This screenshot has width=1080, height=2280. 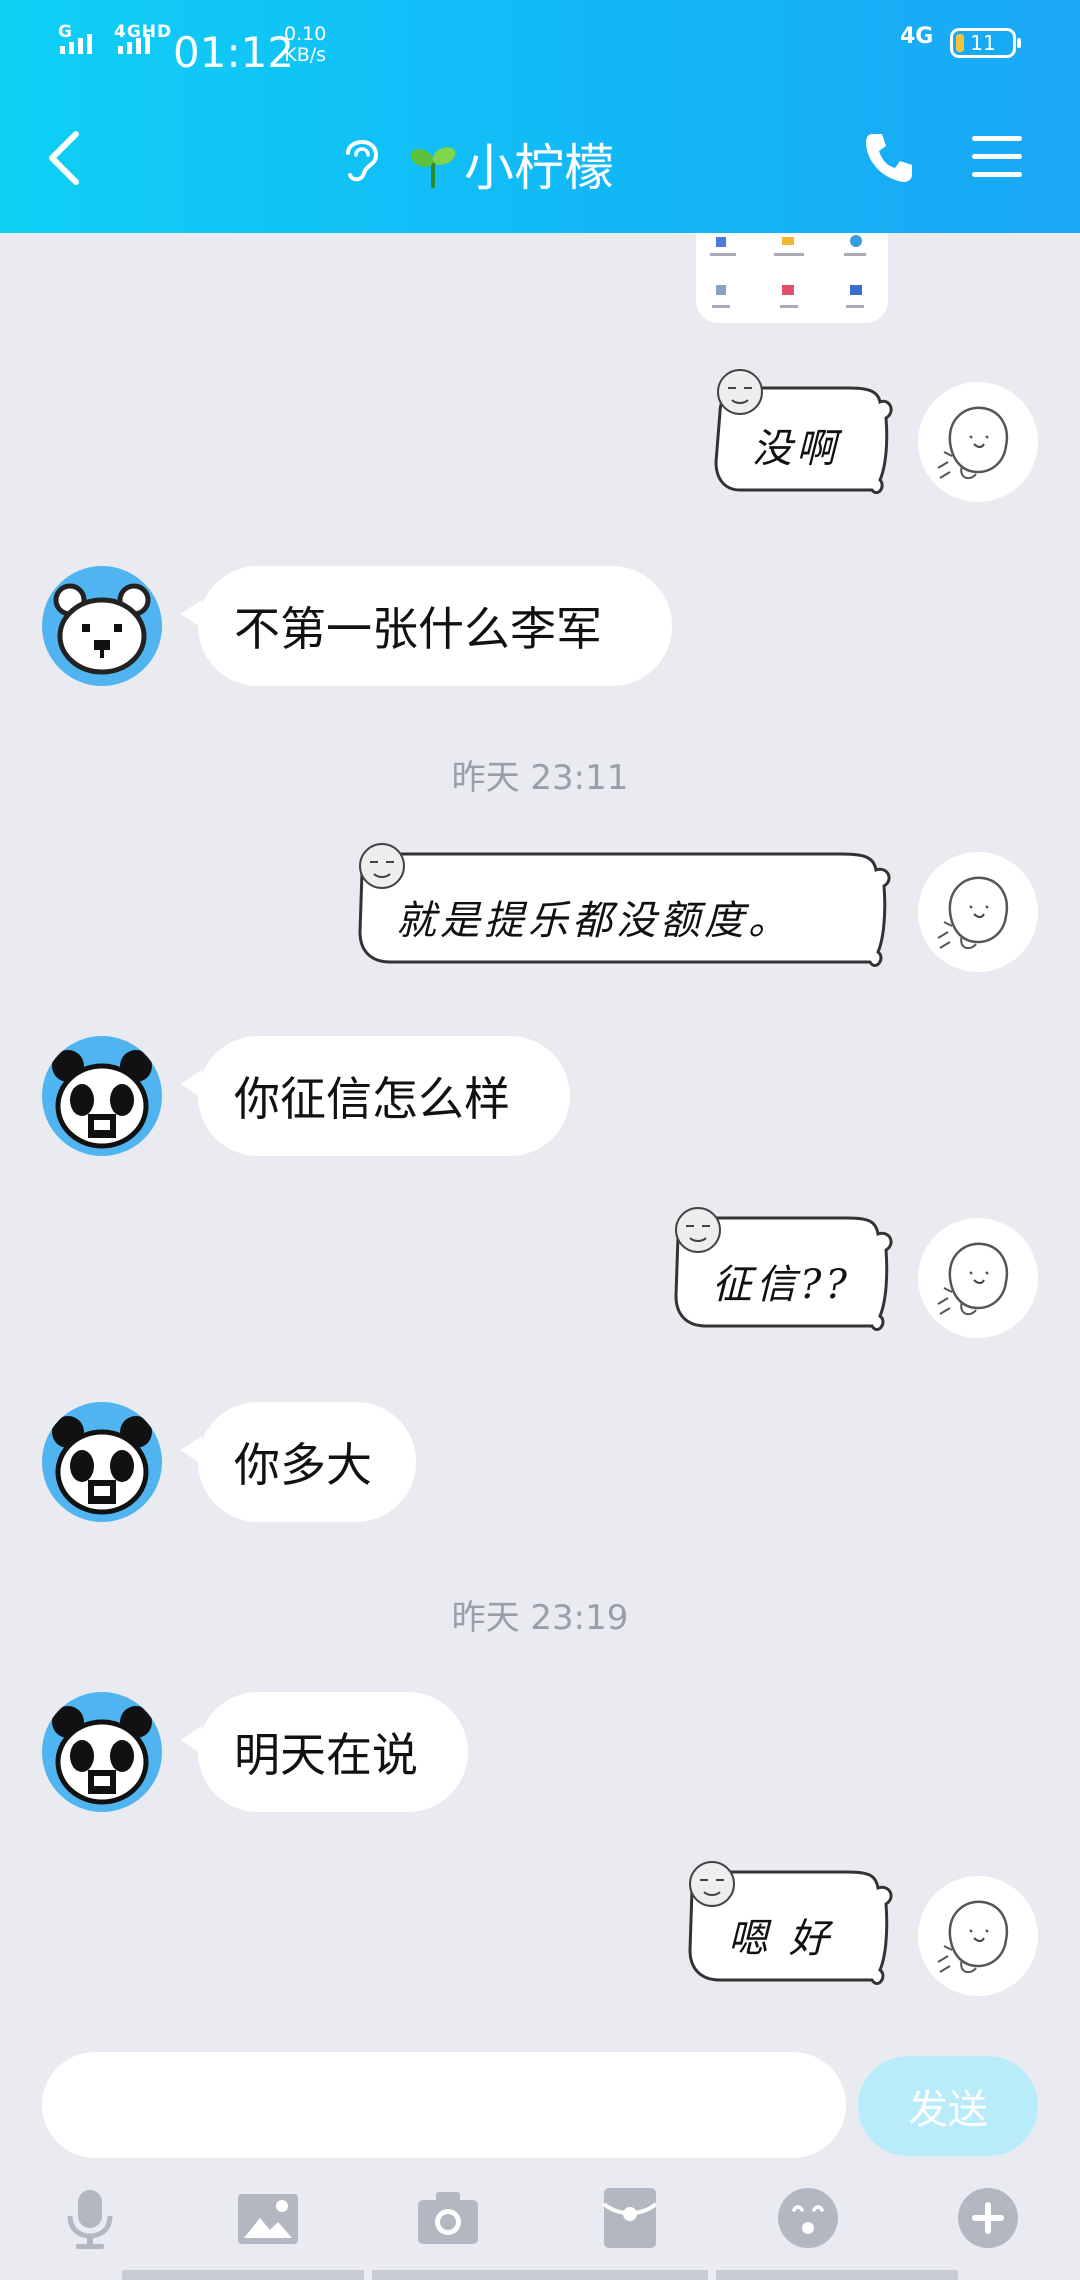 I want to click on sticker-text: 嗯 好, so click(x=780, y=1939).